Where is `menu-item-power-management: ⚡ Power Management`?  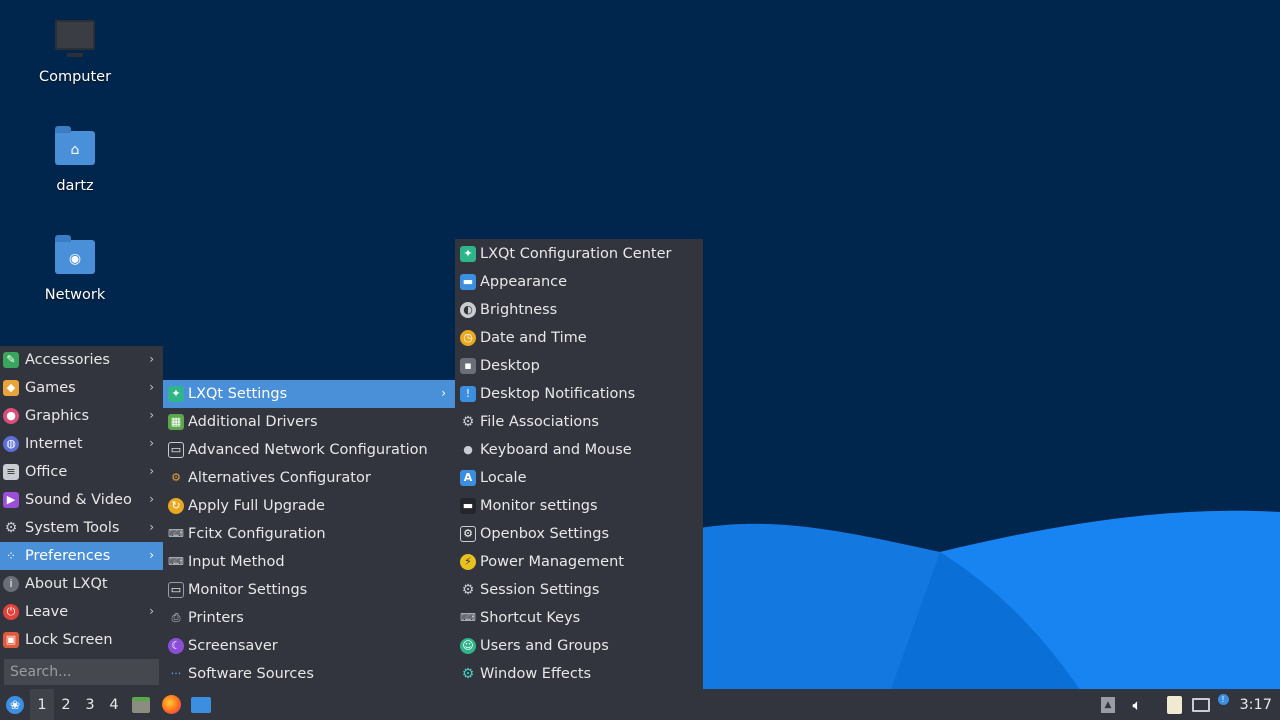 menu-item-power-management: ⚡ Power Management is located at coordinates (579, 562).